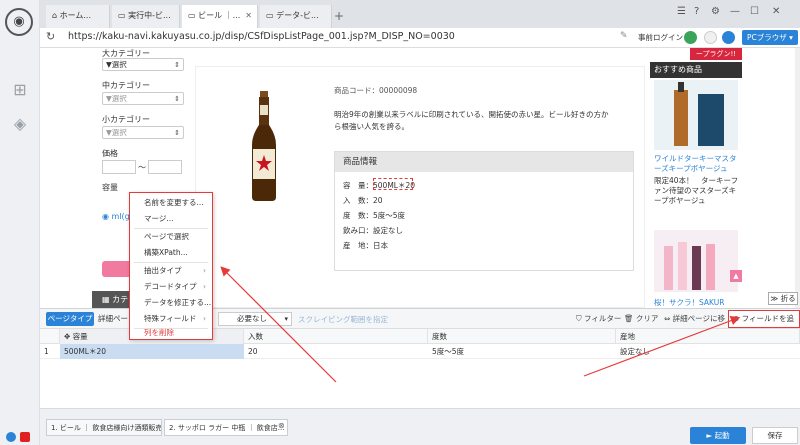  Describe the element at coordinates (336, 351) in the screenshot. I see `cell-count: 20` at that location.